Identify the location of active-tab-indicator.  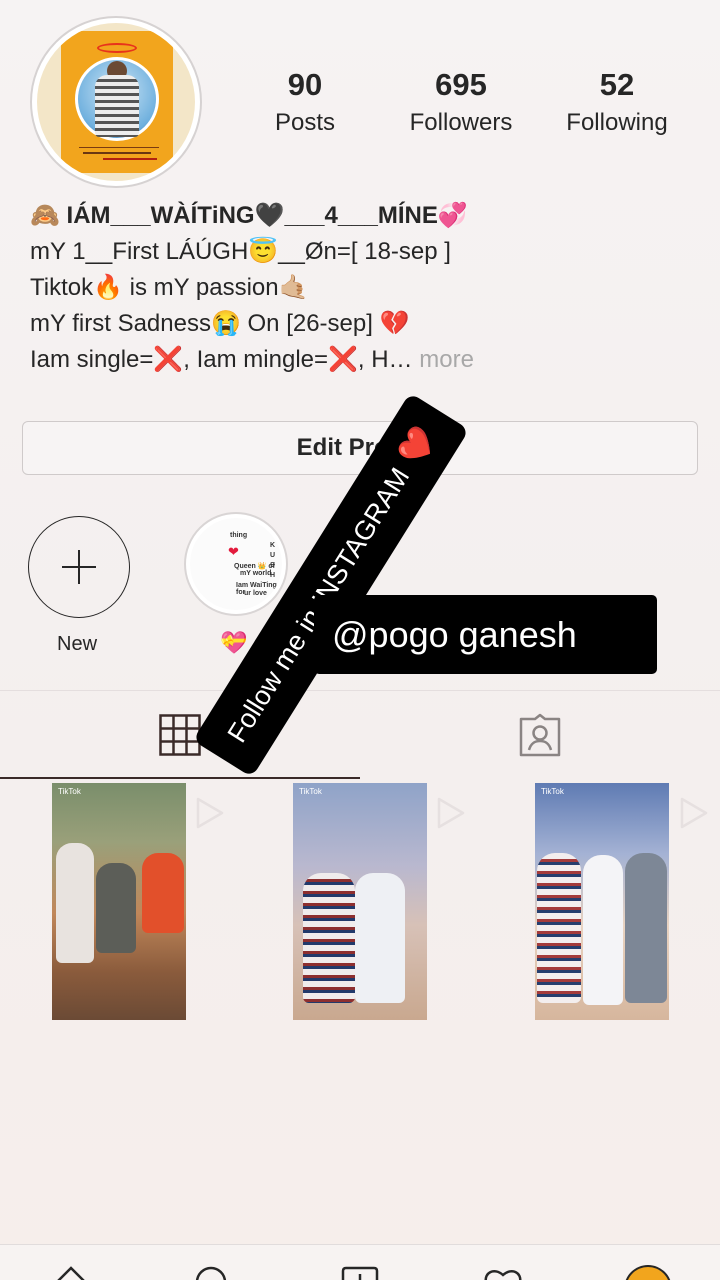
(180, 778).